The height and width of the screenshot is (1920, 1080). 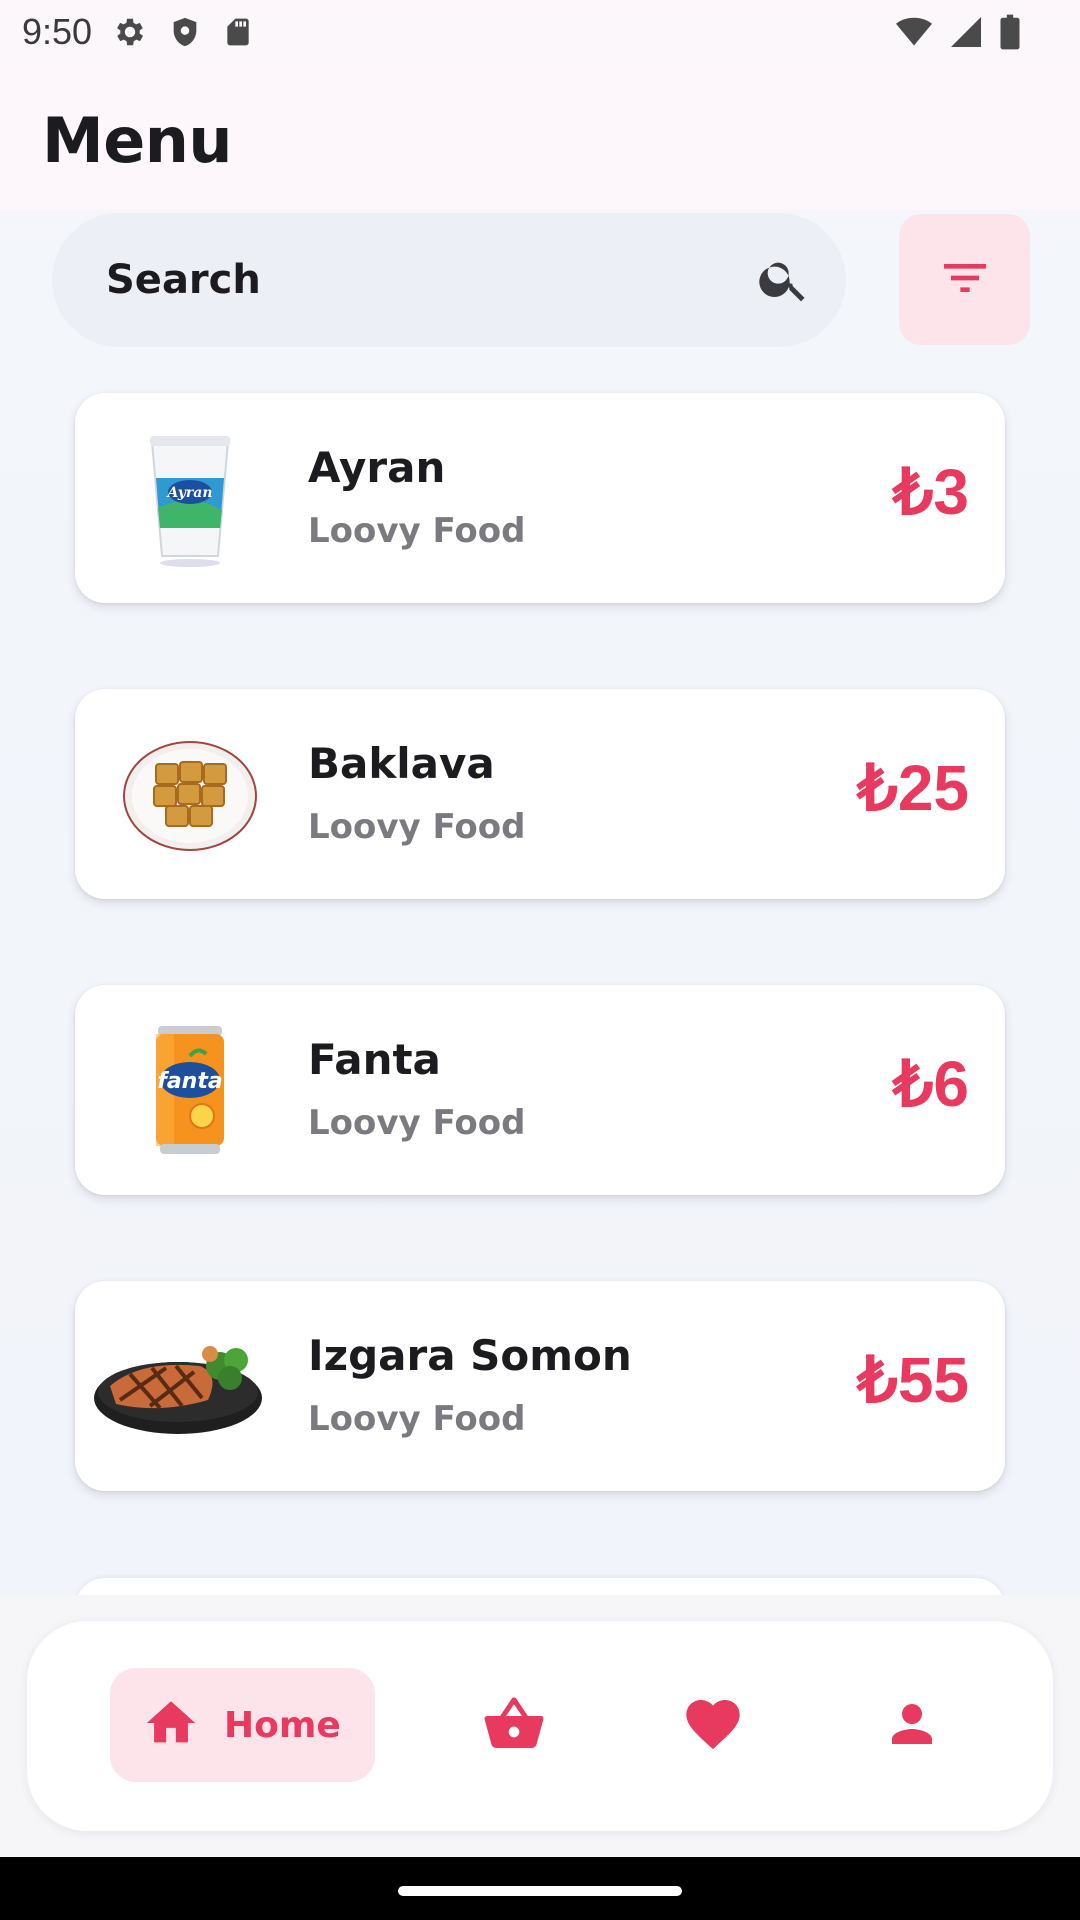 What do you see at coordinates (784, 279) in the screenshot?
I see `search-icon` at bounding box center [784, 279].